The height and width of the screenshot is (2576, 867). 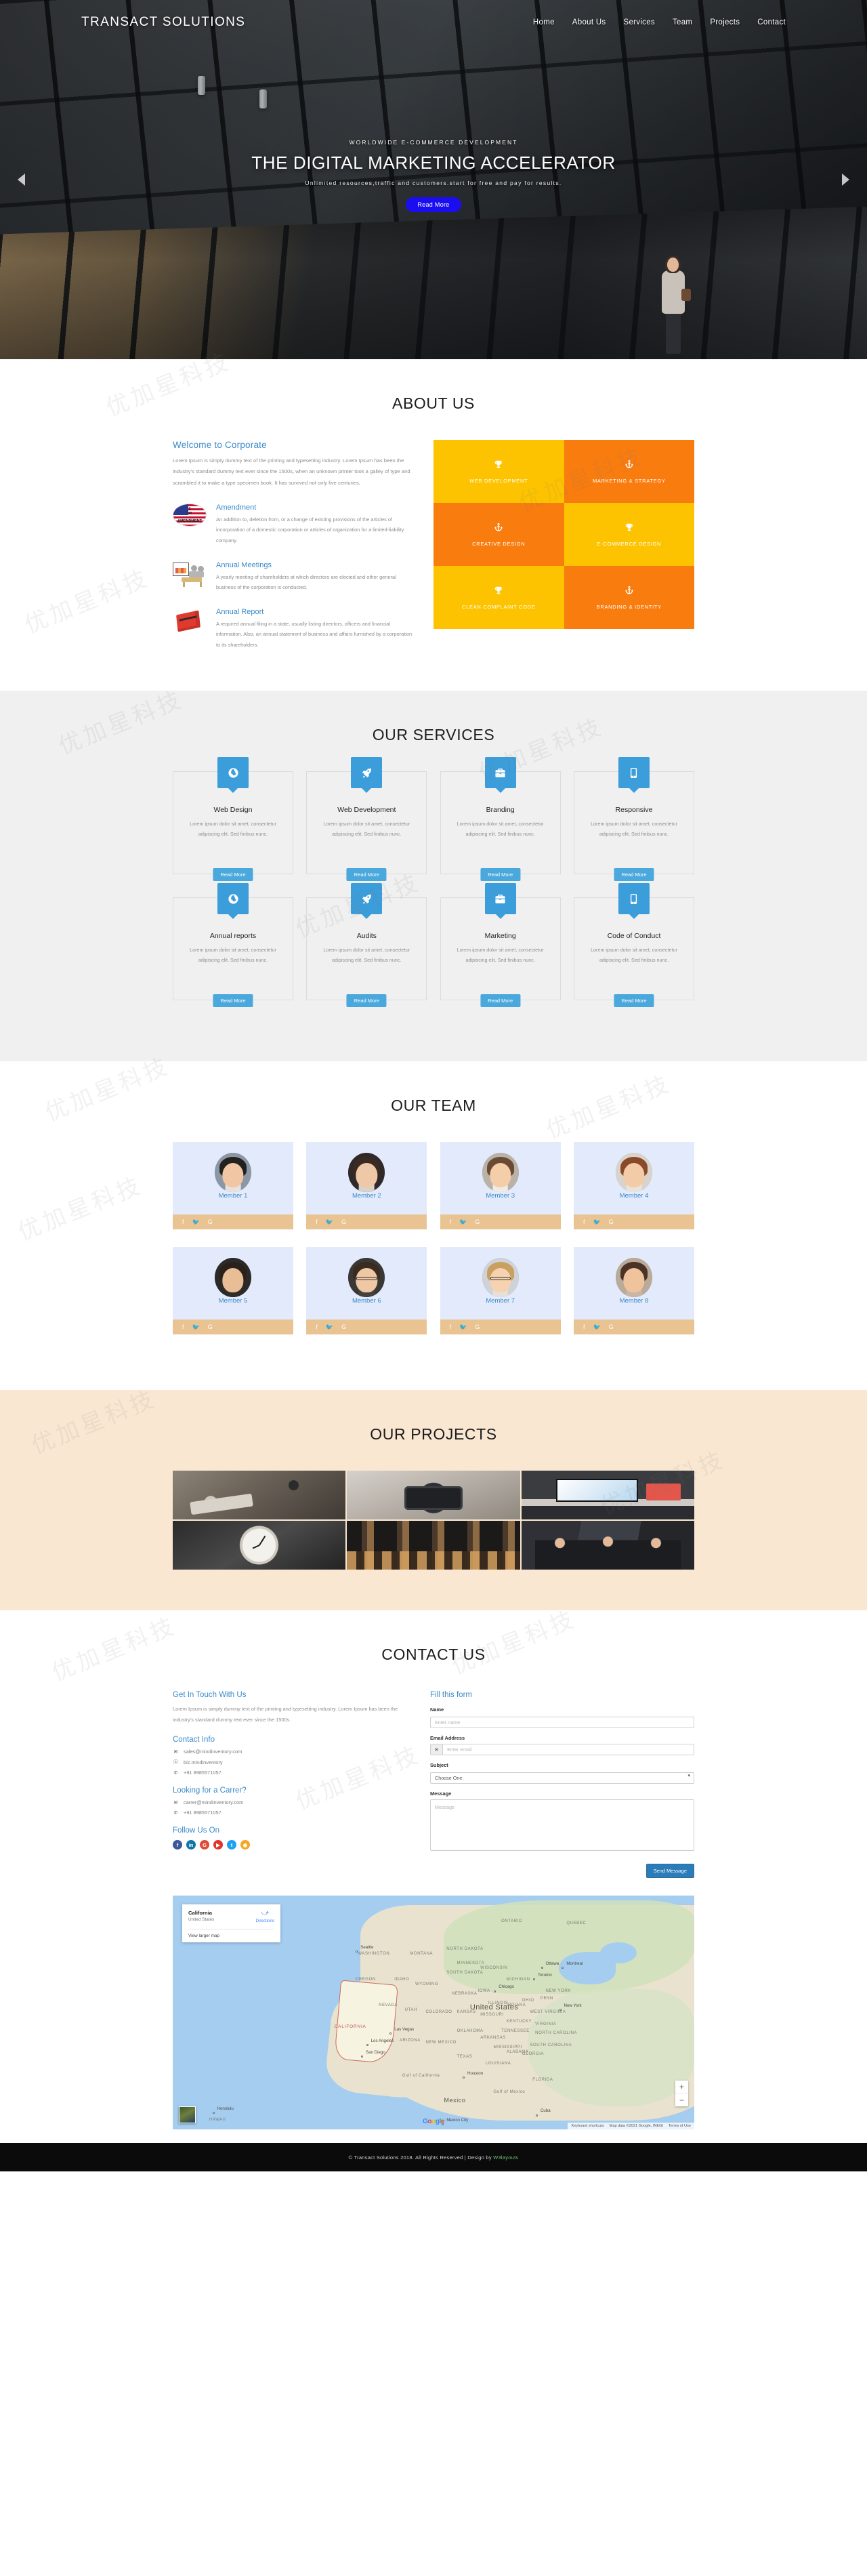 What do you see at coordinates (232, 1845) in the screenshot?
I see `twitter-icon: t` at bounding box center [232, 1845].